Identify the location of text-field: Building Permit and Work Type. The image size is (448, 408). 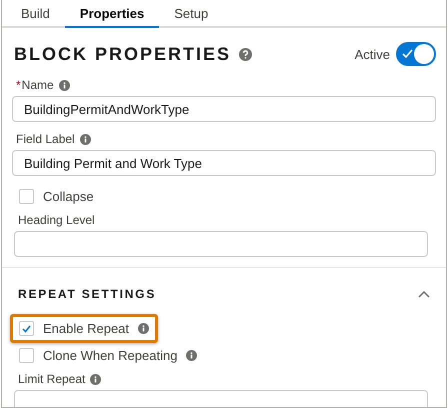
(224, 163).